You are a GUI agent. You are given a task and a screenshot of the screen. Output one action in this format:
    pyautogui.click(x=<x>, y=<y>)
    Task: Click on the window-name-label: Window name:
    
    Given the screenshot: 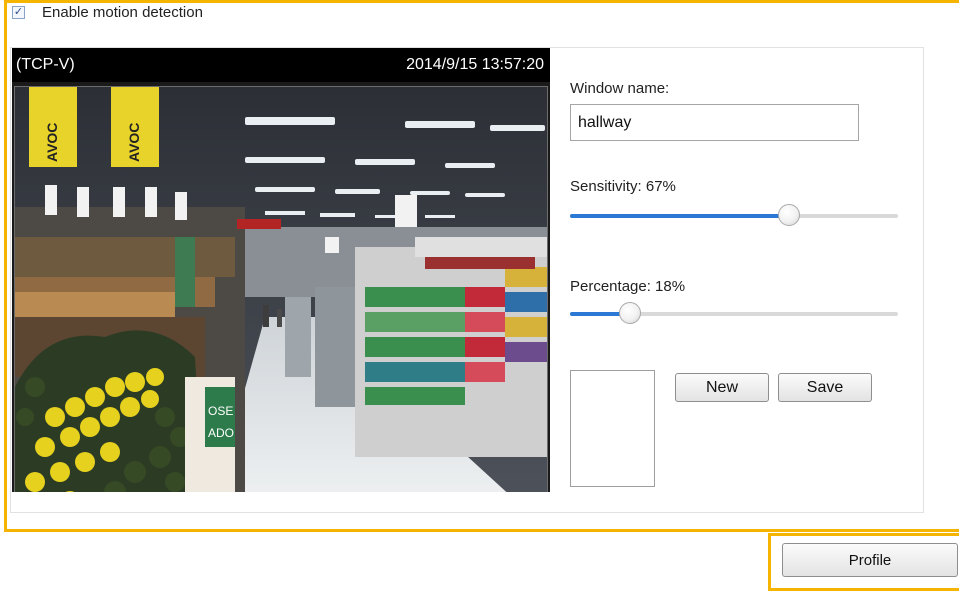 What is the action you would take?
    pyautogui.click(x=620, y=88)
    